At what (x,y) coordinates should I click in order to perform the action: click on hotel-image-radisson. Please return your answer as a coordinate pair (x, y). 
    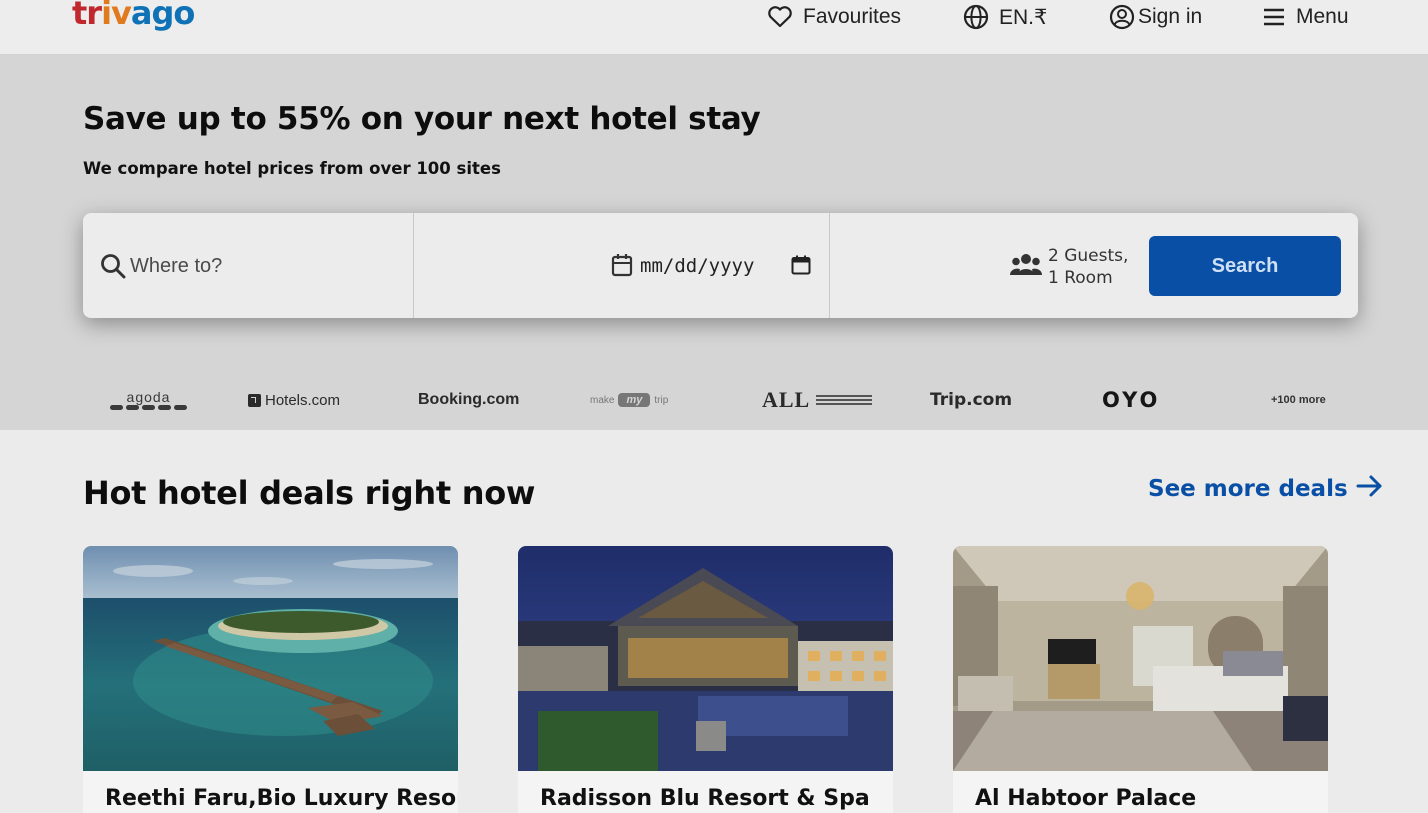
    Looking at the image, I should click on (705, 658).